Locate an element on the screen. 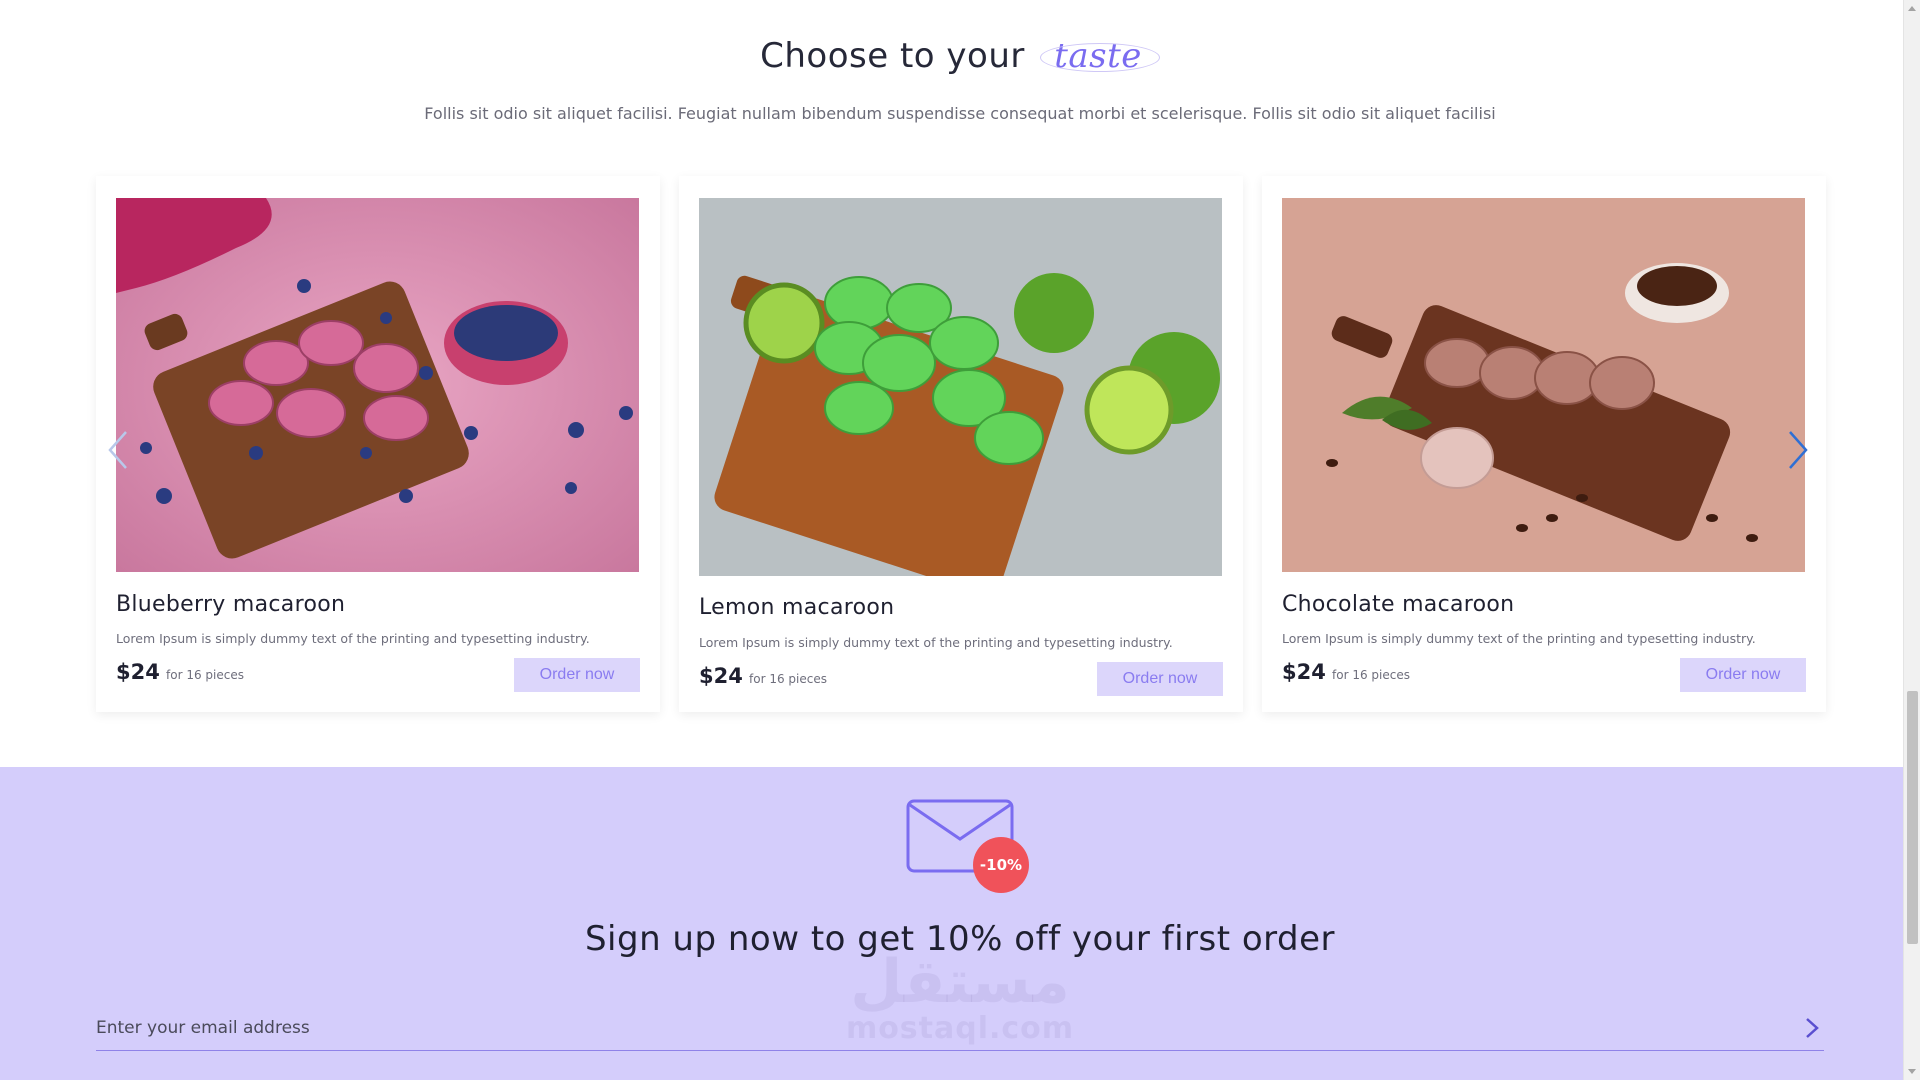  email-input is located at coordinates (936, 1028).